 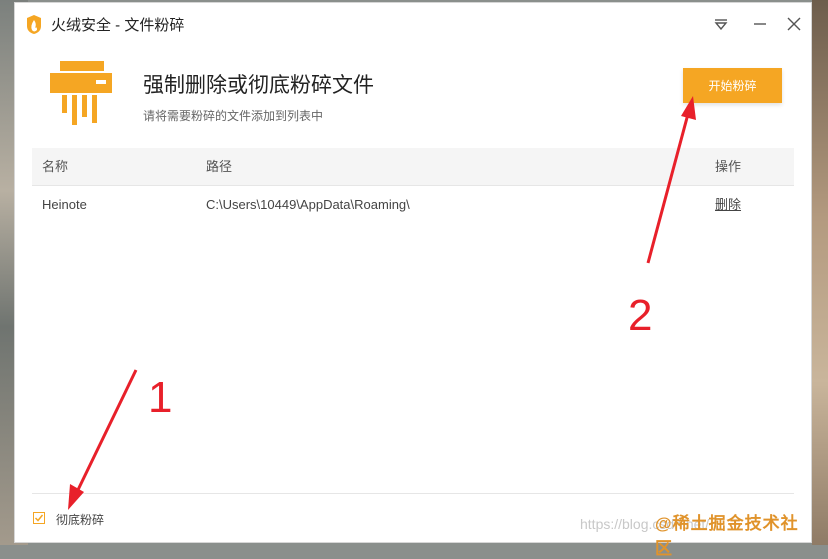 I want to click on thorough-shred-label: 彻底粉碎, so click(x=80, y=520).